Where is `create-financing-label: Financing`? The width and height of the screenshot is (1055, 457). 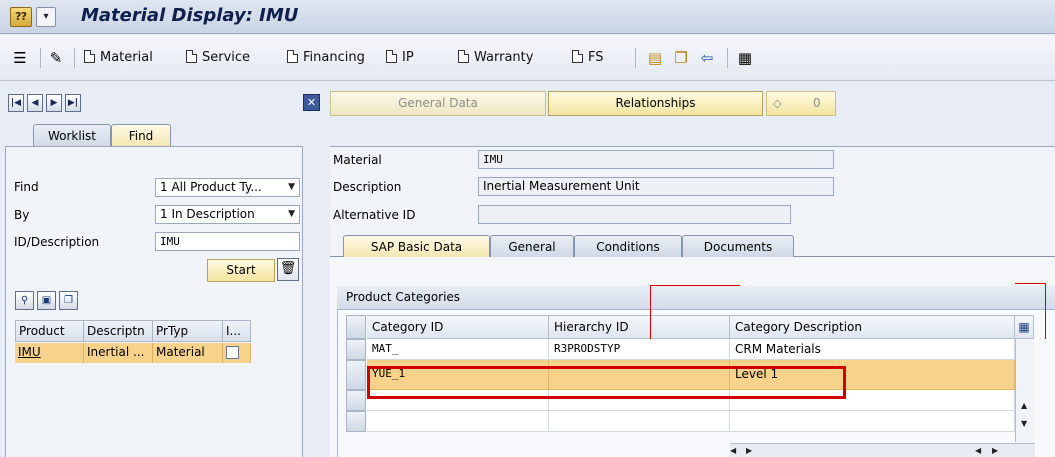
create-financing-label: Financing is located at coordinates (334, 57).